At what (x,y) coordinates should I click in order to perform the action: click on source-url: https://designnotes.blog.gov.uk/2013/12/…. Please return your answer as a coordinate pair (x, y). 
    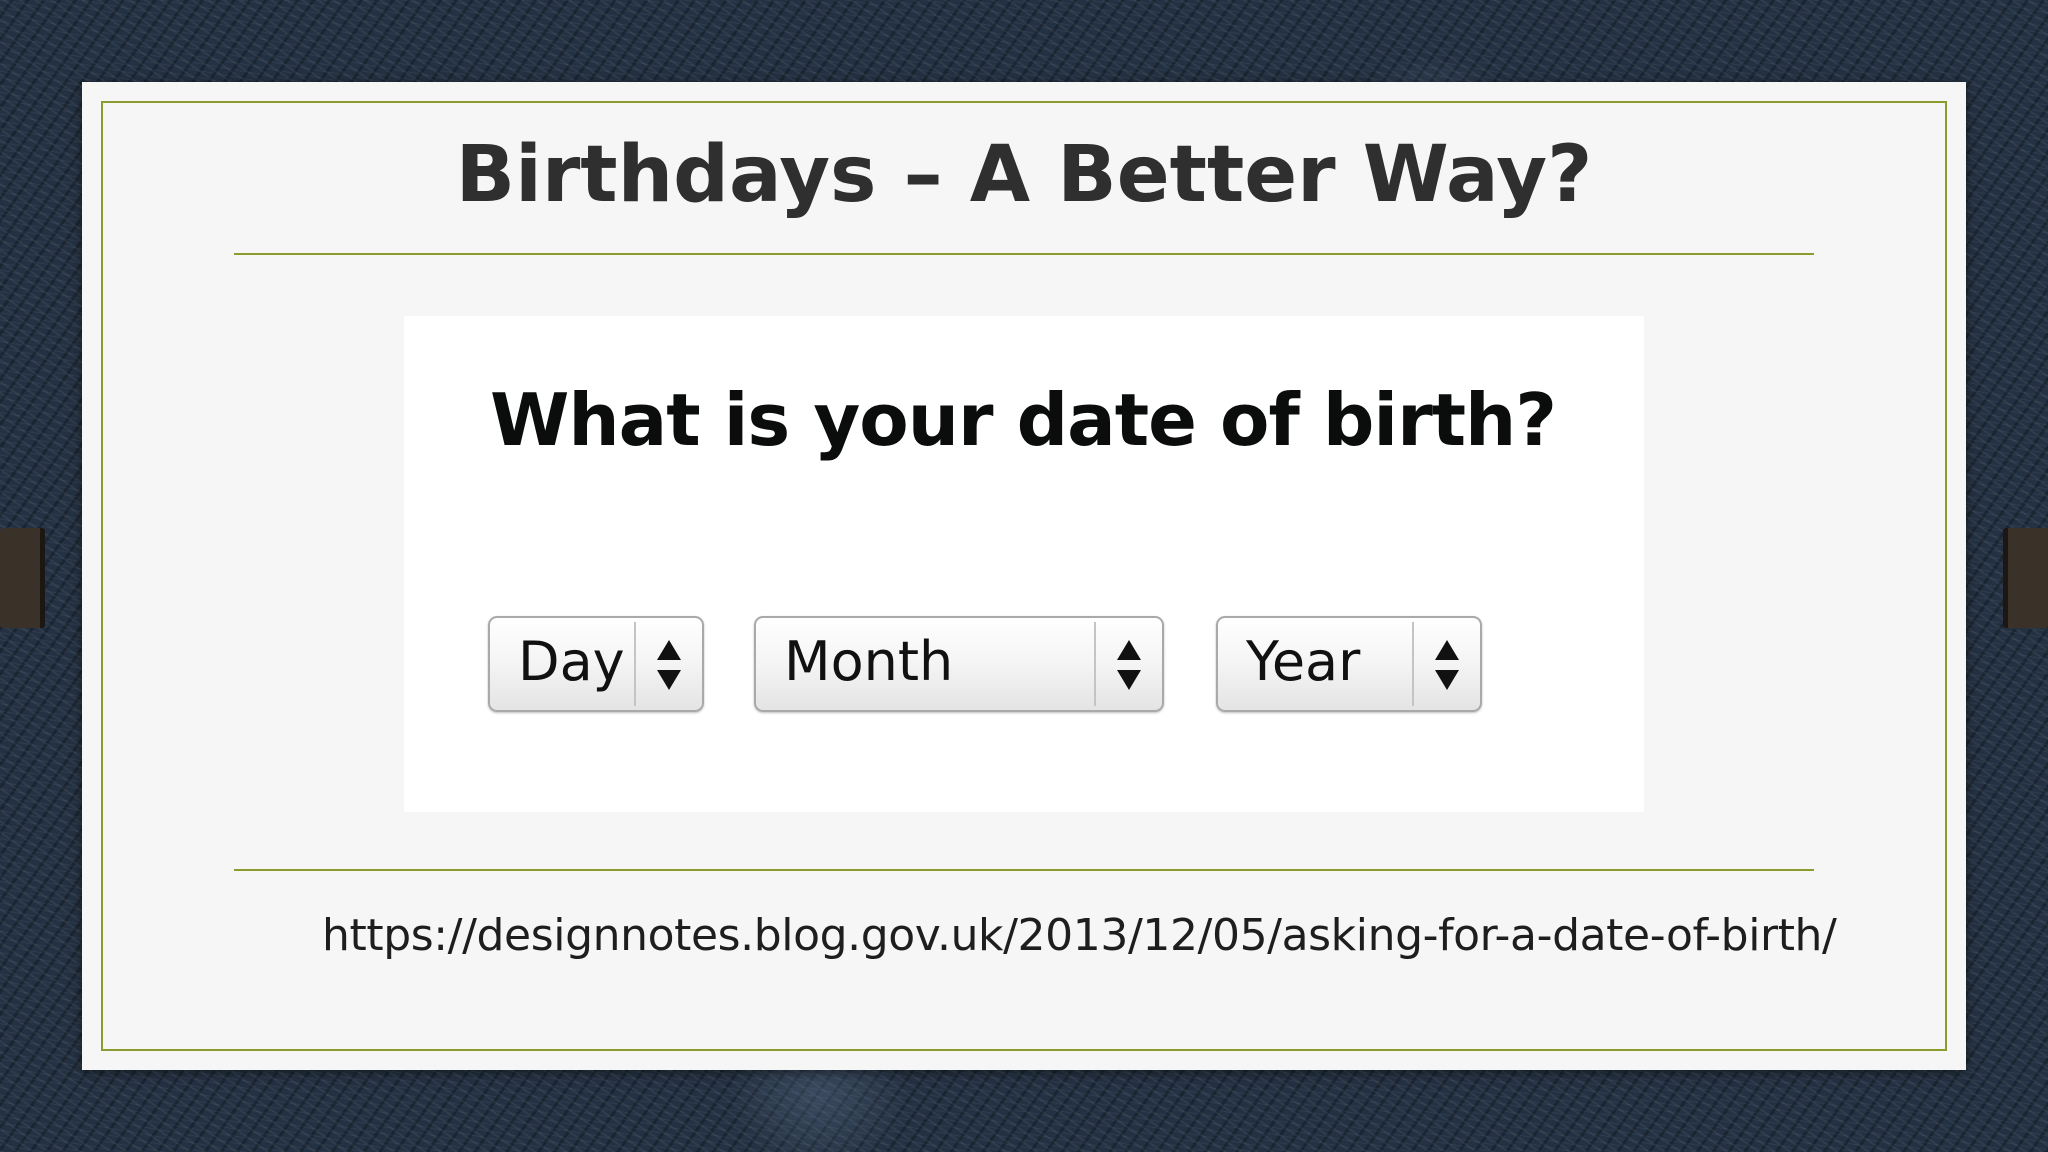
    Looking at the image, I should click on (1079, 935).